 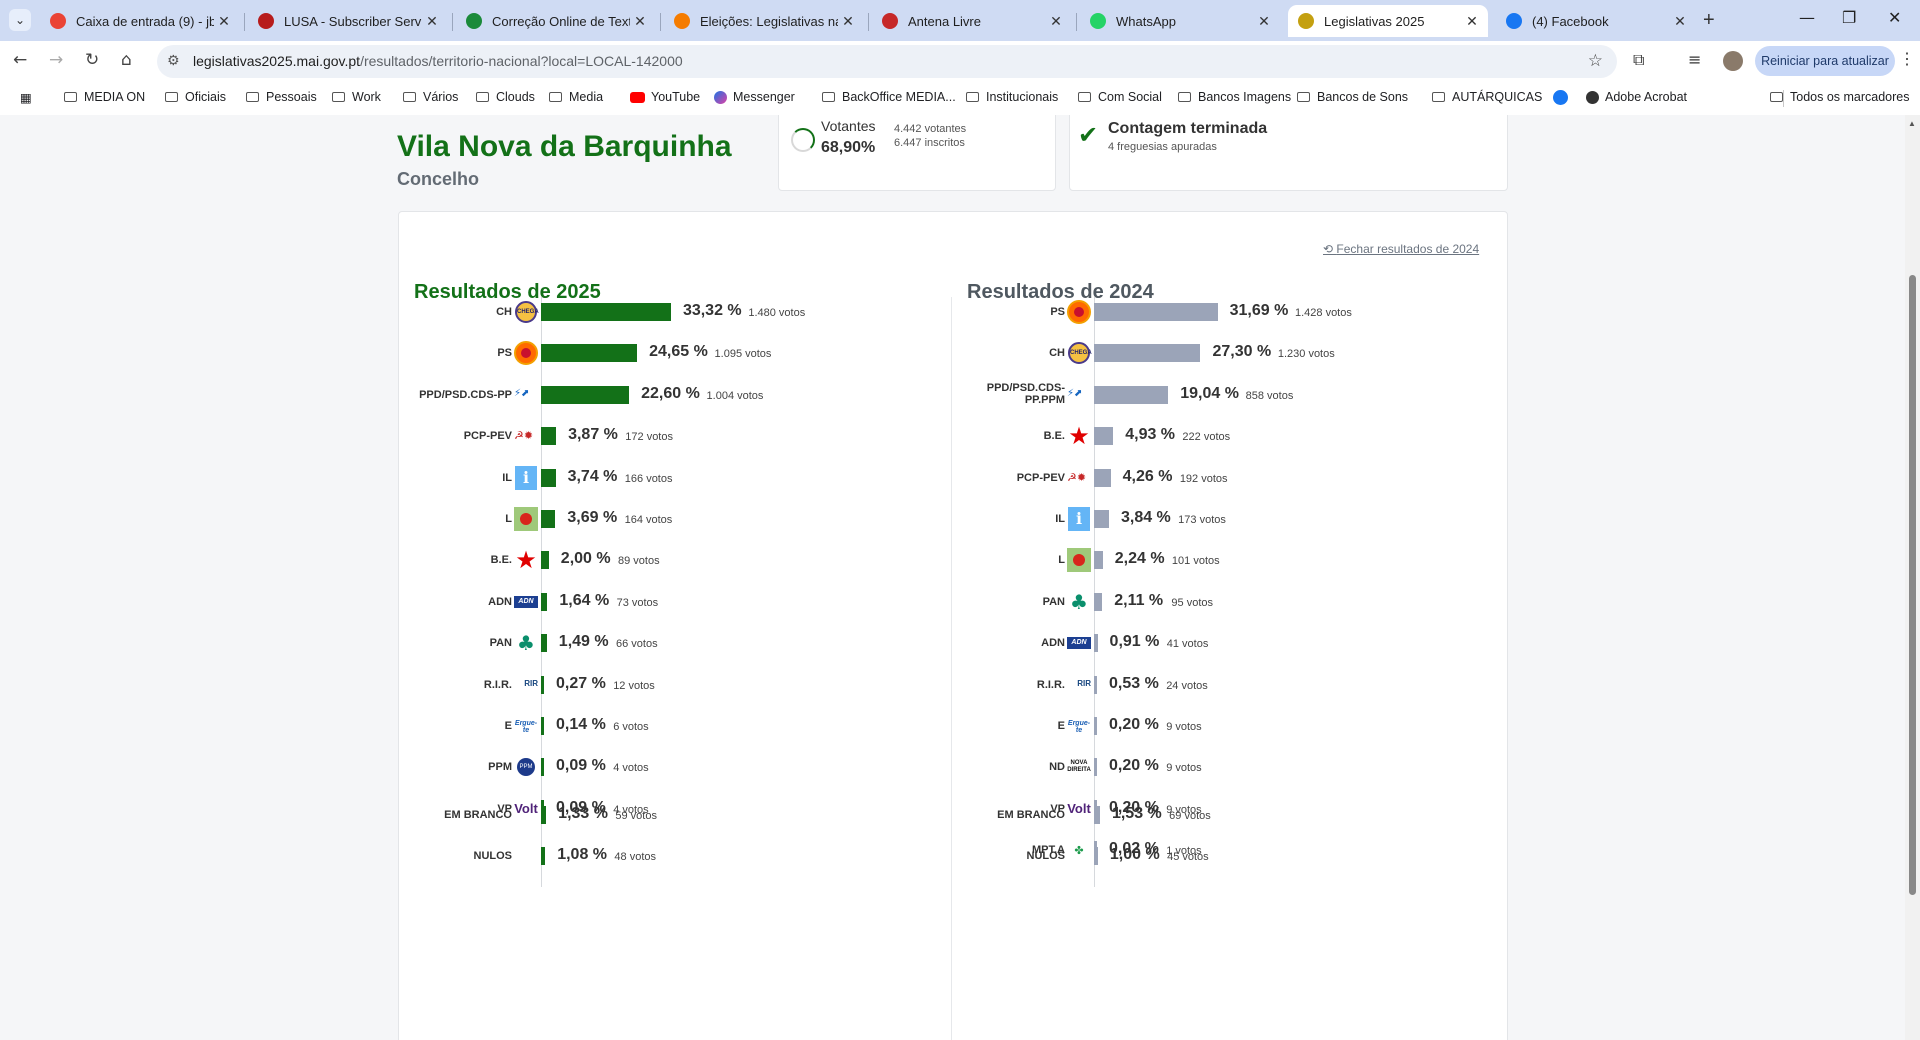 I want to click on bookmark-item, so click(x=1563, y=97).